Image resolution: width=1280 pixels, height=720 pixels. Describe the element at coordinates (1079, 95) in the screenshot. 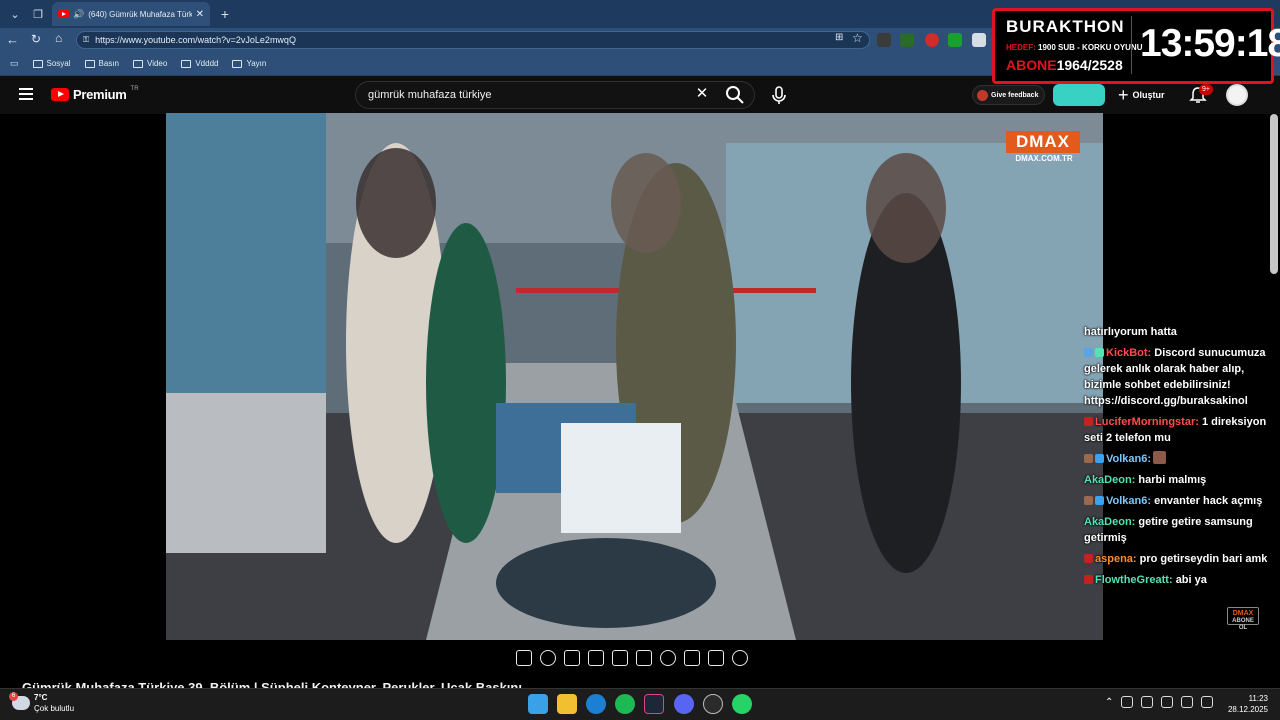

I see `toggle-button` at that location.